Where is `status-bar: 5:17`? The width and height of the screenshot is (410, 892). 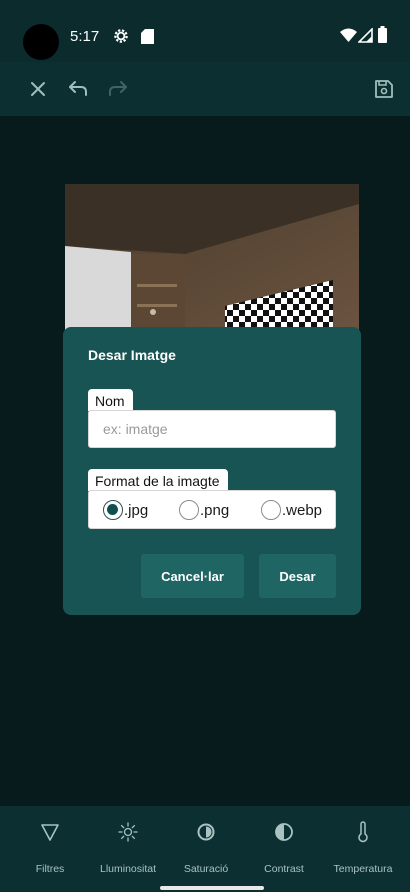 status-bar: 5:17 is located at coordinates (205, 31).